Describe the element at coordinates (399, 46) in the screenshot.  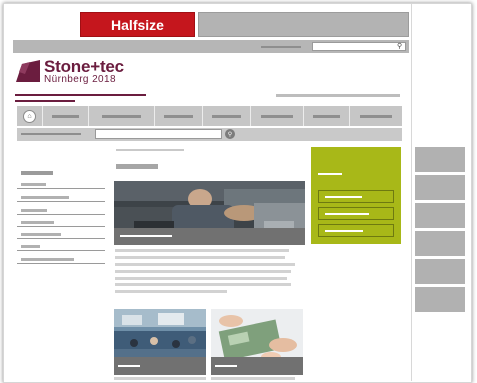
I see `magnifier-icon: ⚲` at that location.